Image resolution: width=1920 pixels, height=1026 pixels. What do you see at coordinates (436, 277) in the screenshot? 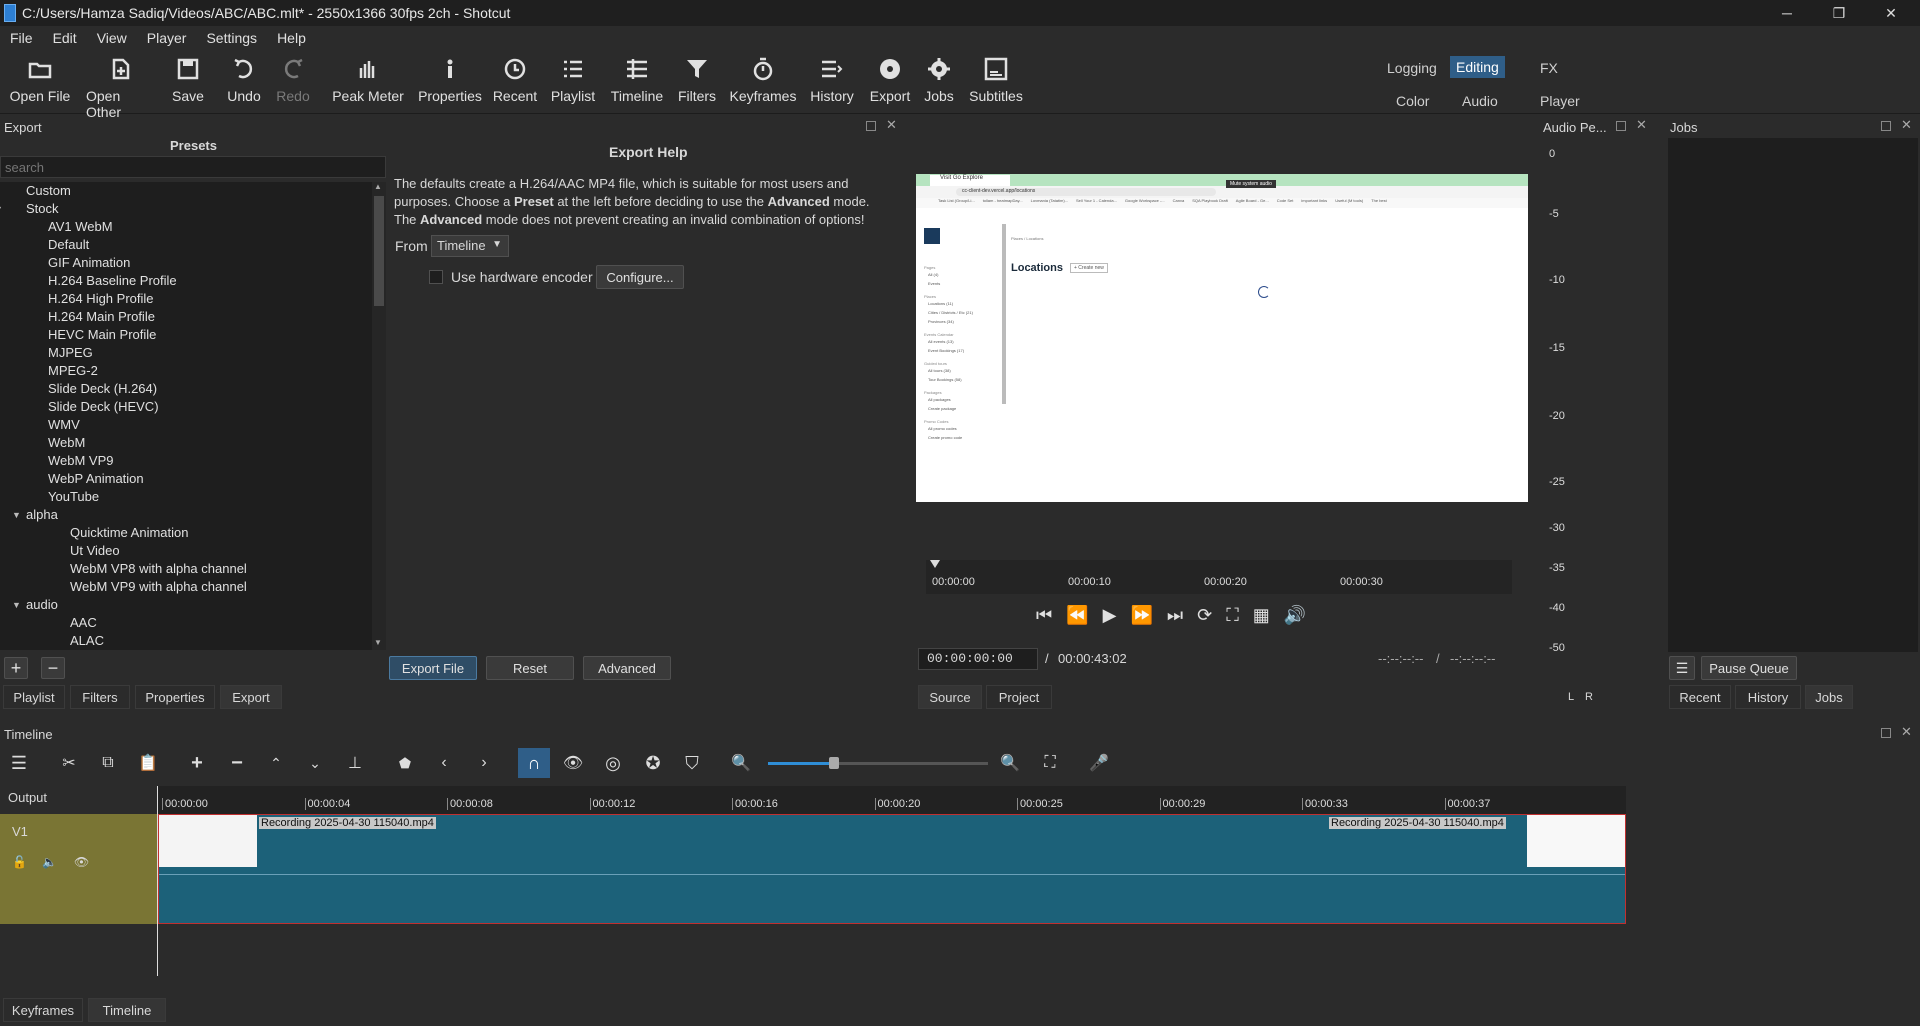
I see `hw-encoder-checkbox` at bounding box center [436, 277].